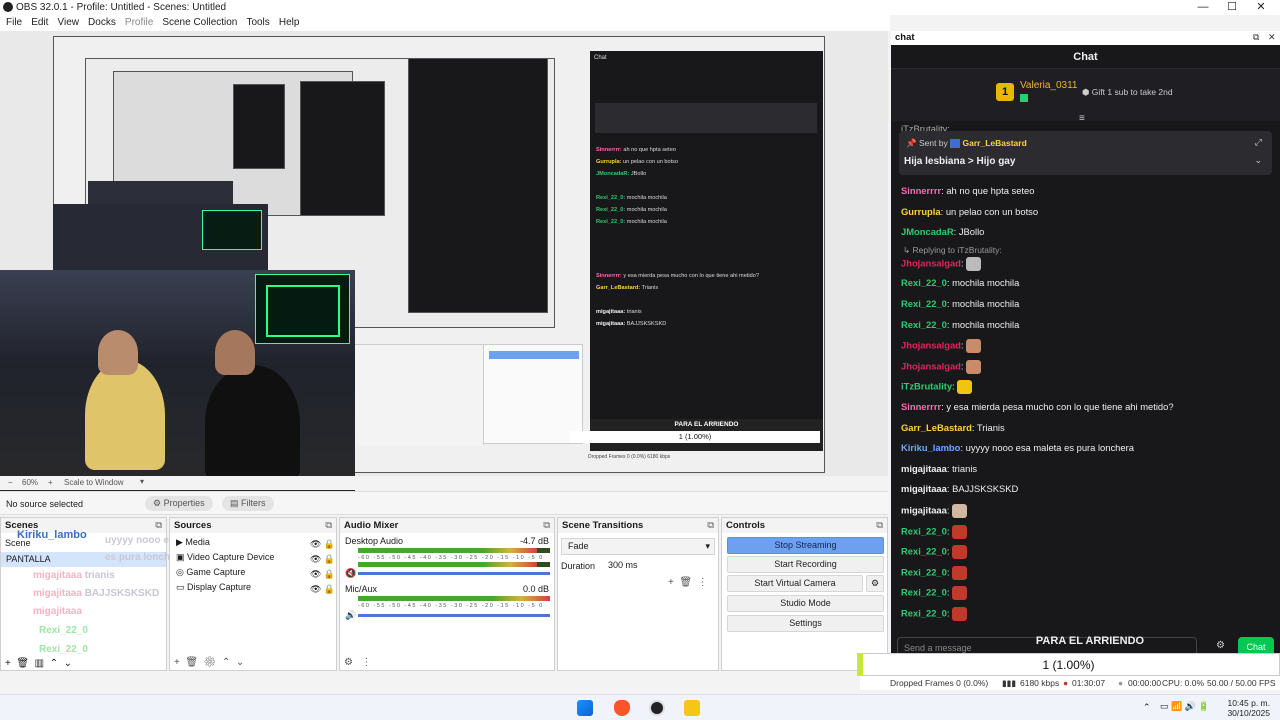  What do you see at coordinates (986, 283) in the screenshot?
I see `chat-text: mochila mochila` at bounding box center [986, 283].